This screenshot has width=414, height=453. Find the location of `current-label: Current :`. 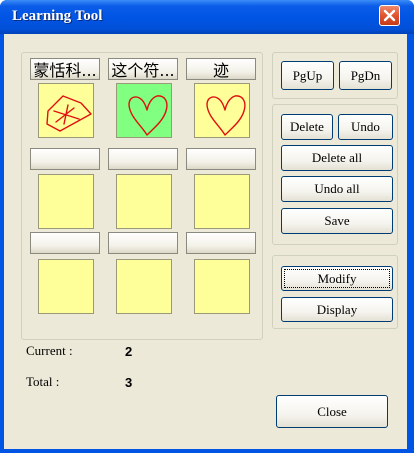

current-label: Current : is located at coordinates (49, 350).